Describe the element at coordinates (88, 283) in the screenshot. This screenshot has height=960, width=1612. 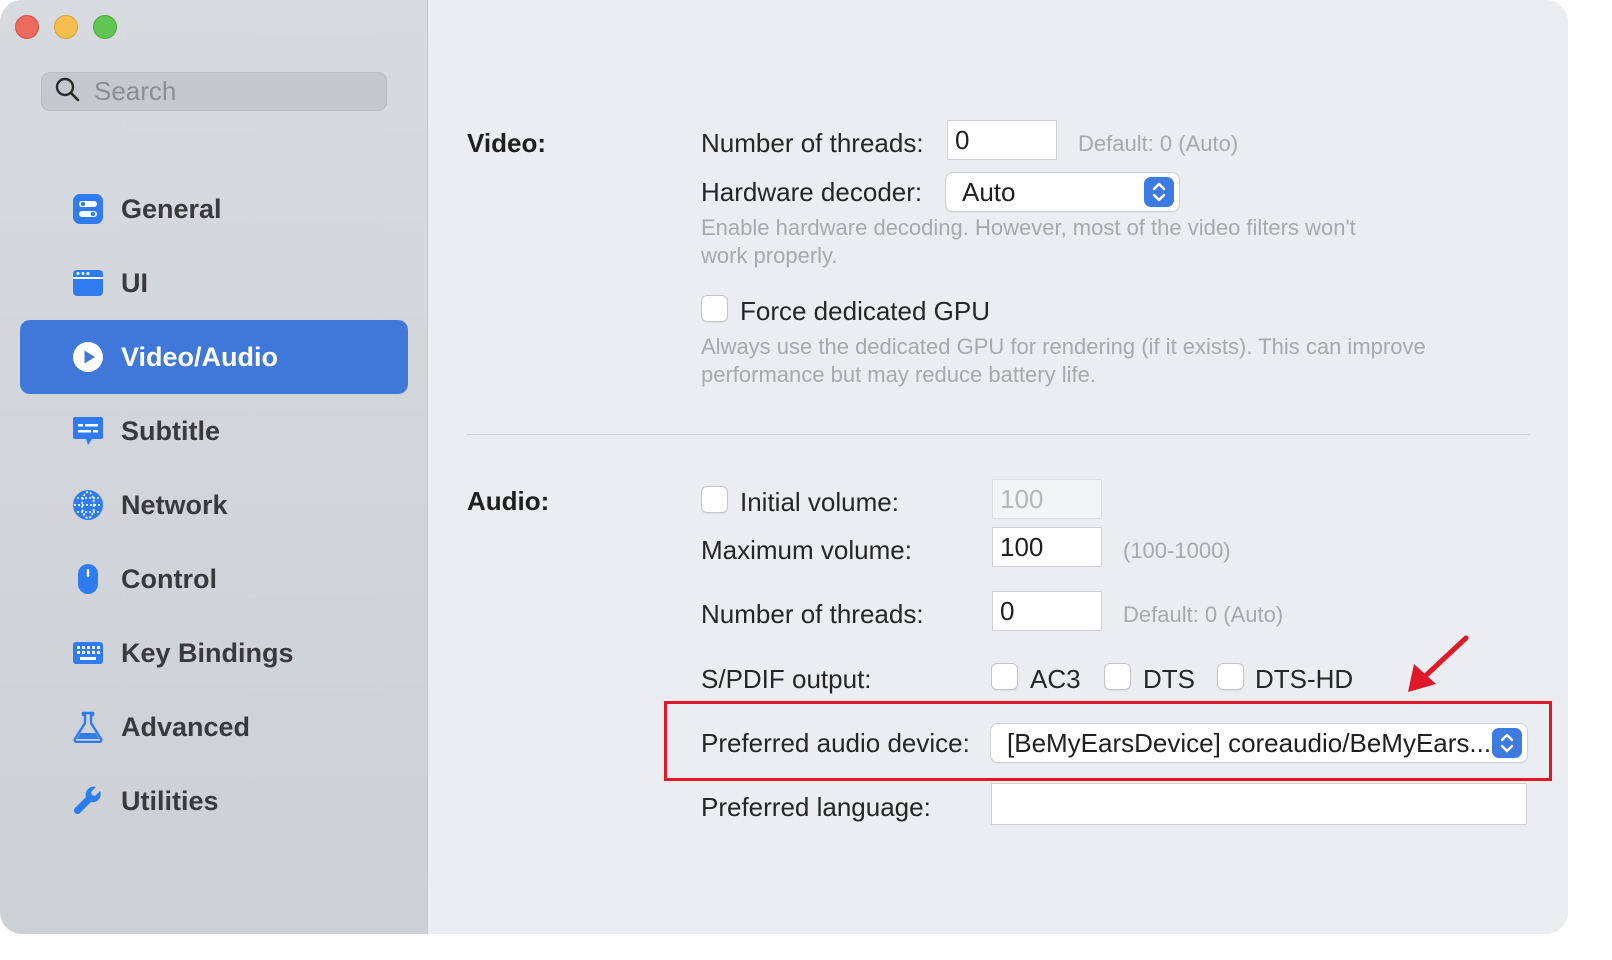
I see `window-icon` at that location.